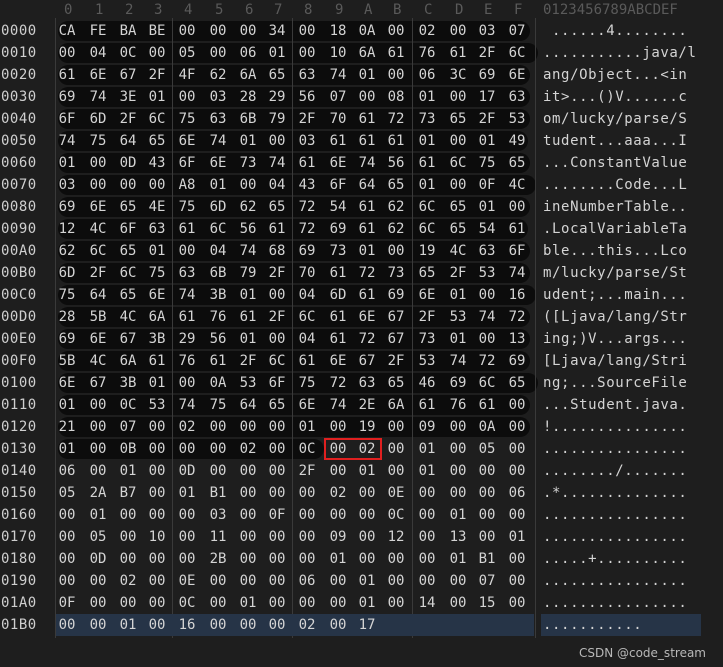  I want to click on hex-byte: 46, so click(427, 383).